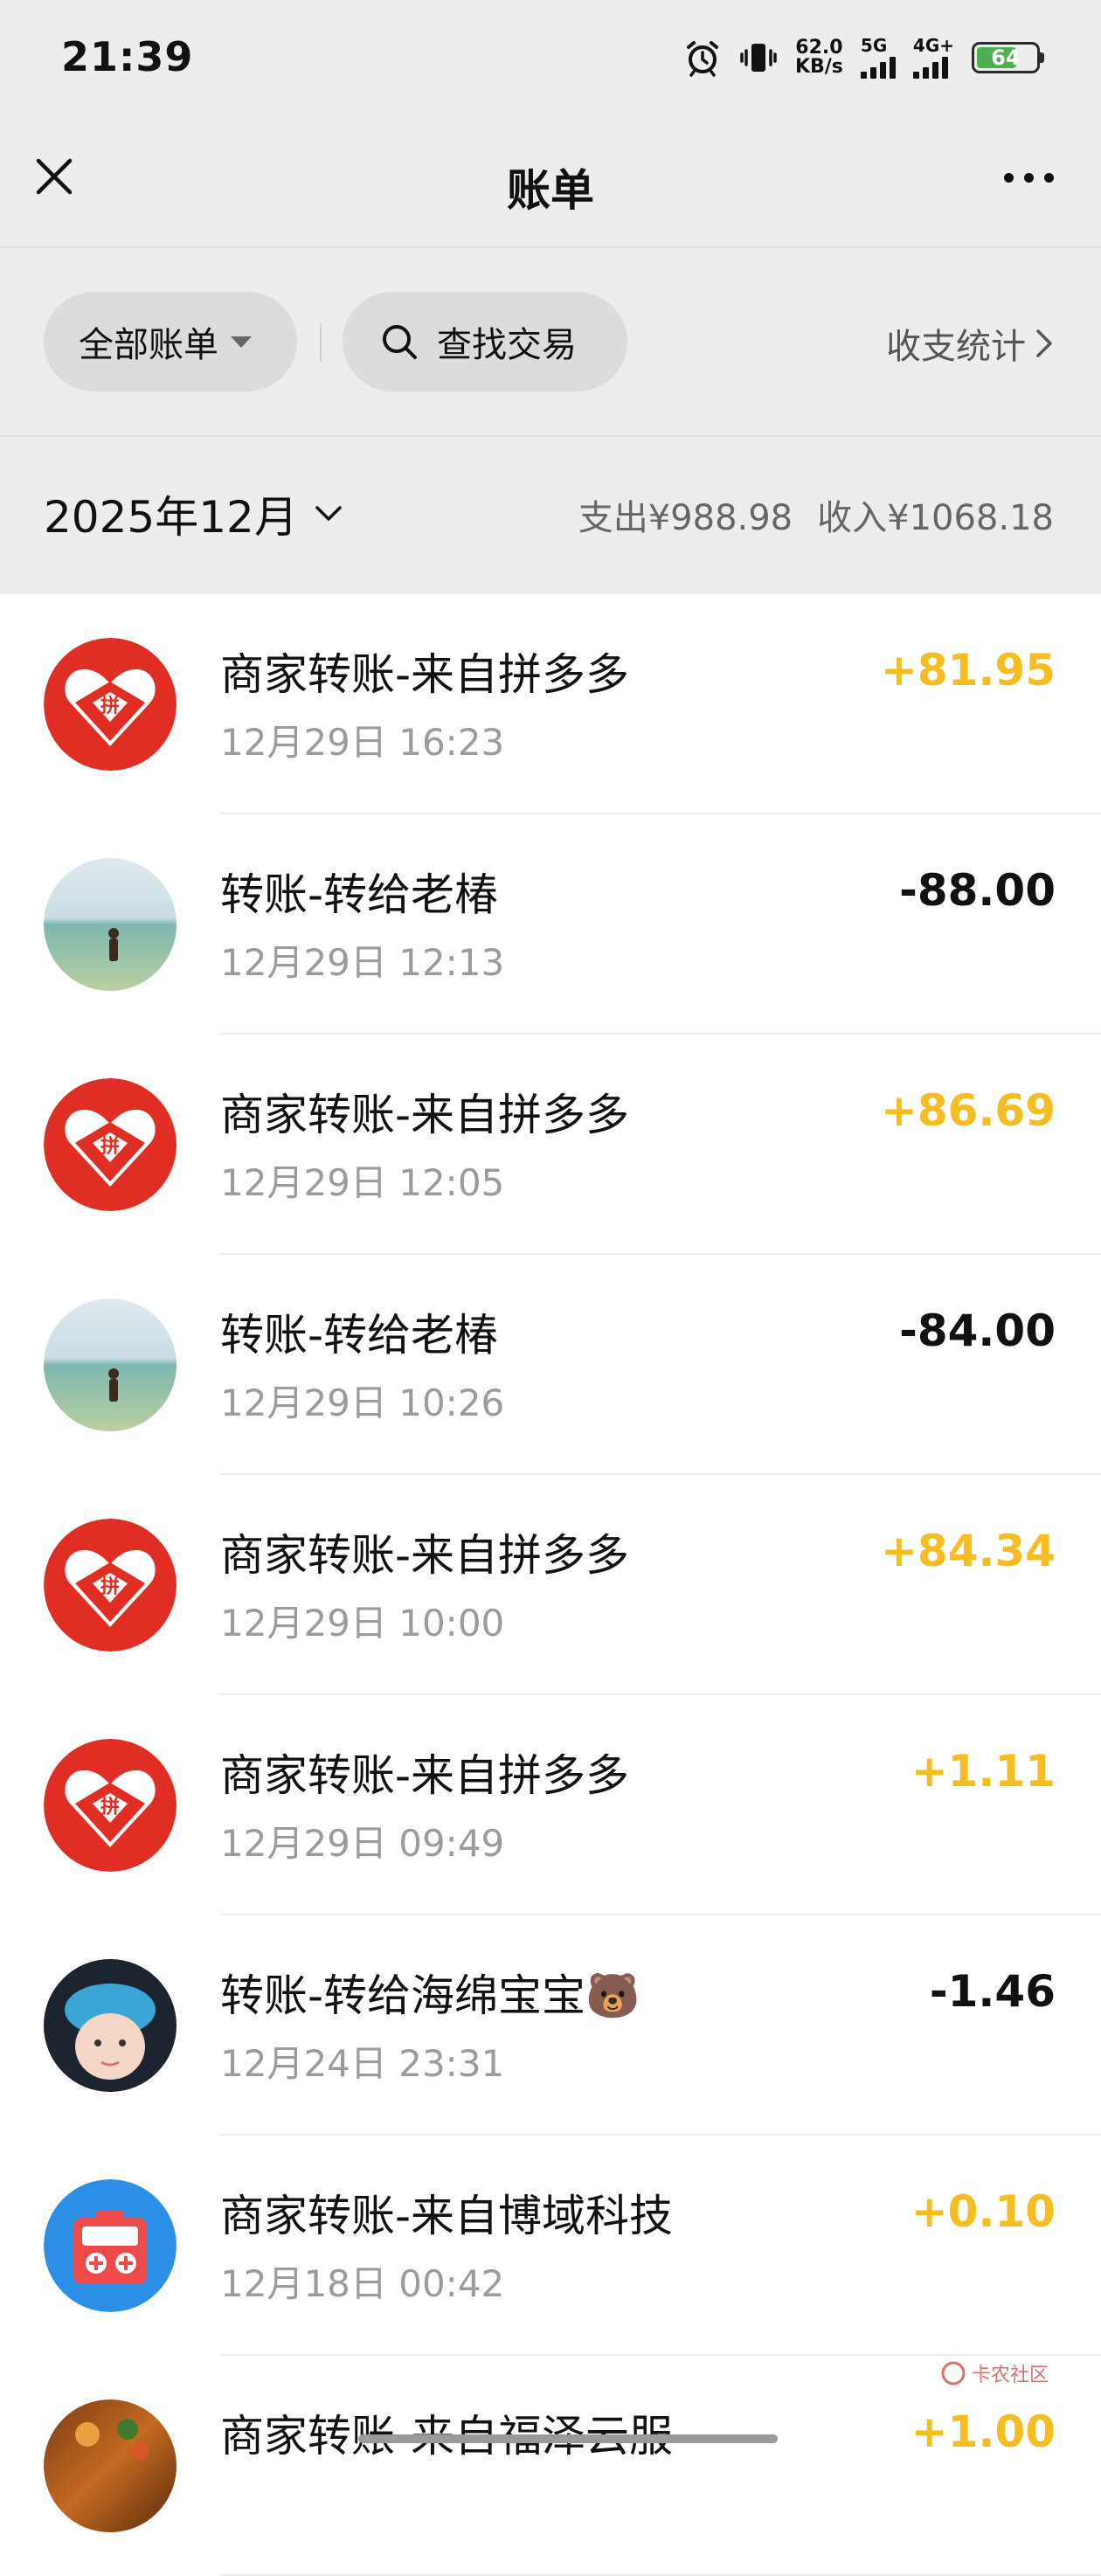 This screenshot has height=2576, width=1101. I want to click on month-label: 2025年12月, so click(171, 517).